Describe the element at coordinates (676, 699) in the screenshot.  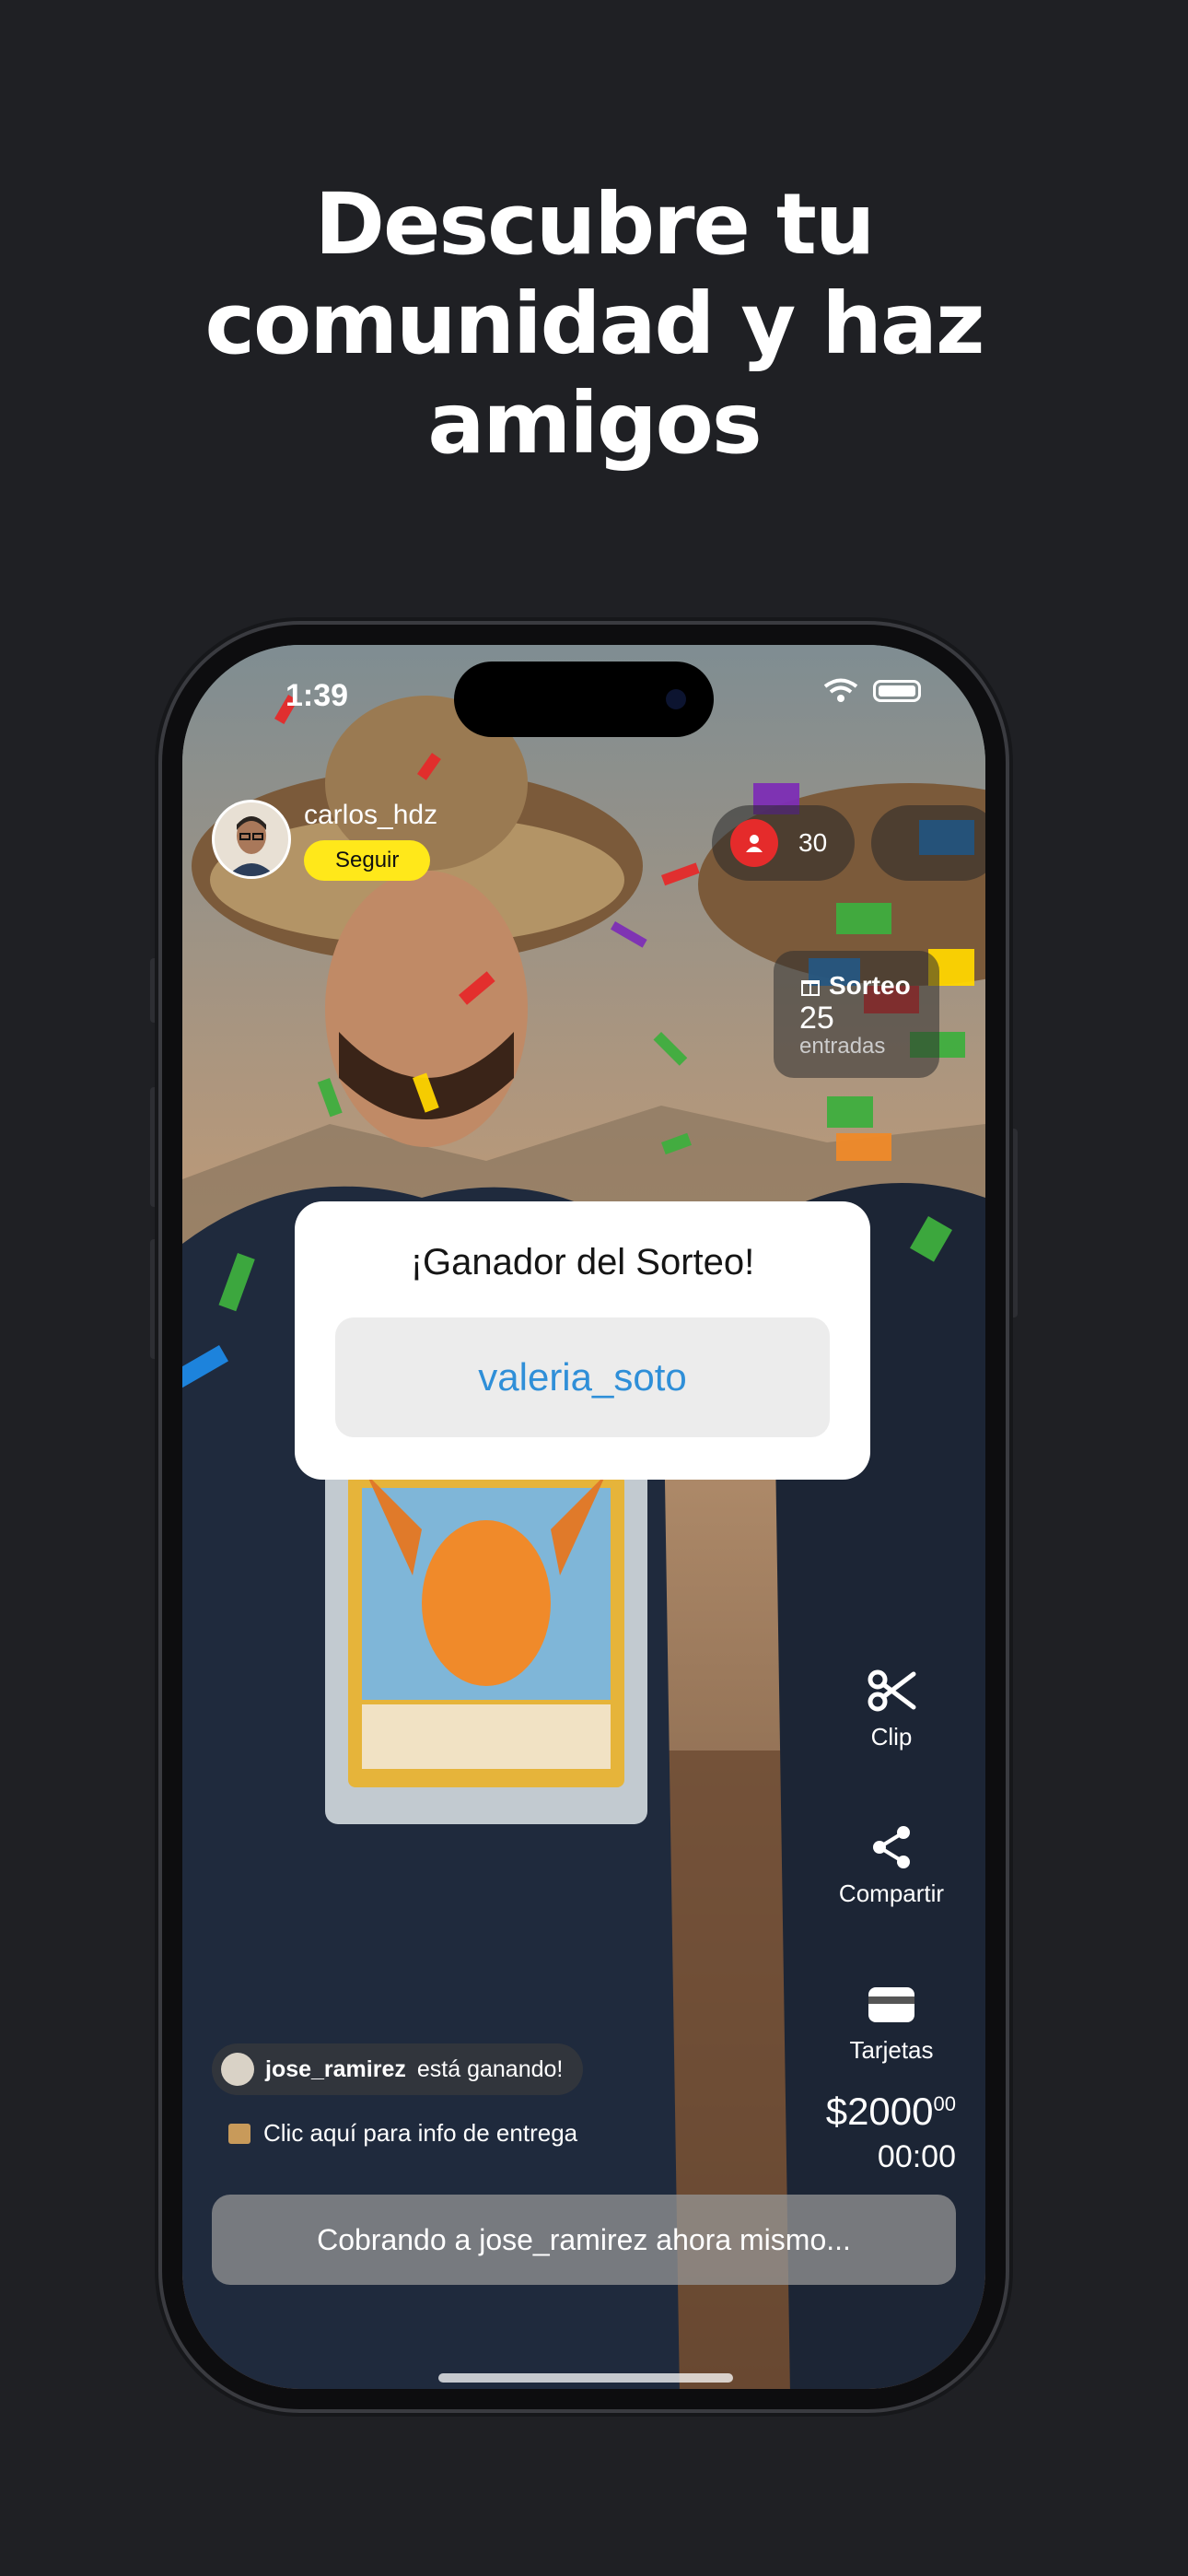
I see `front-camera` at that location.